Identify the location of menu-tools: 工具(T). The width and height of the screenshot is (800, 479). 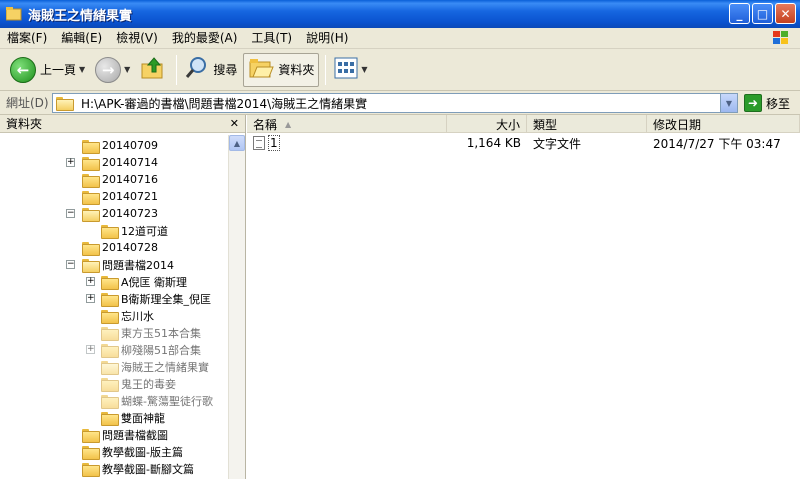
(271, 38).